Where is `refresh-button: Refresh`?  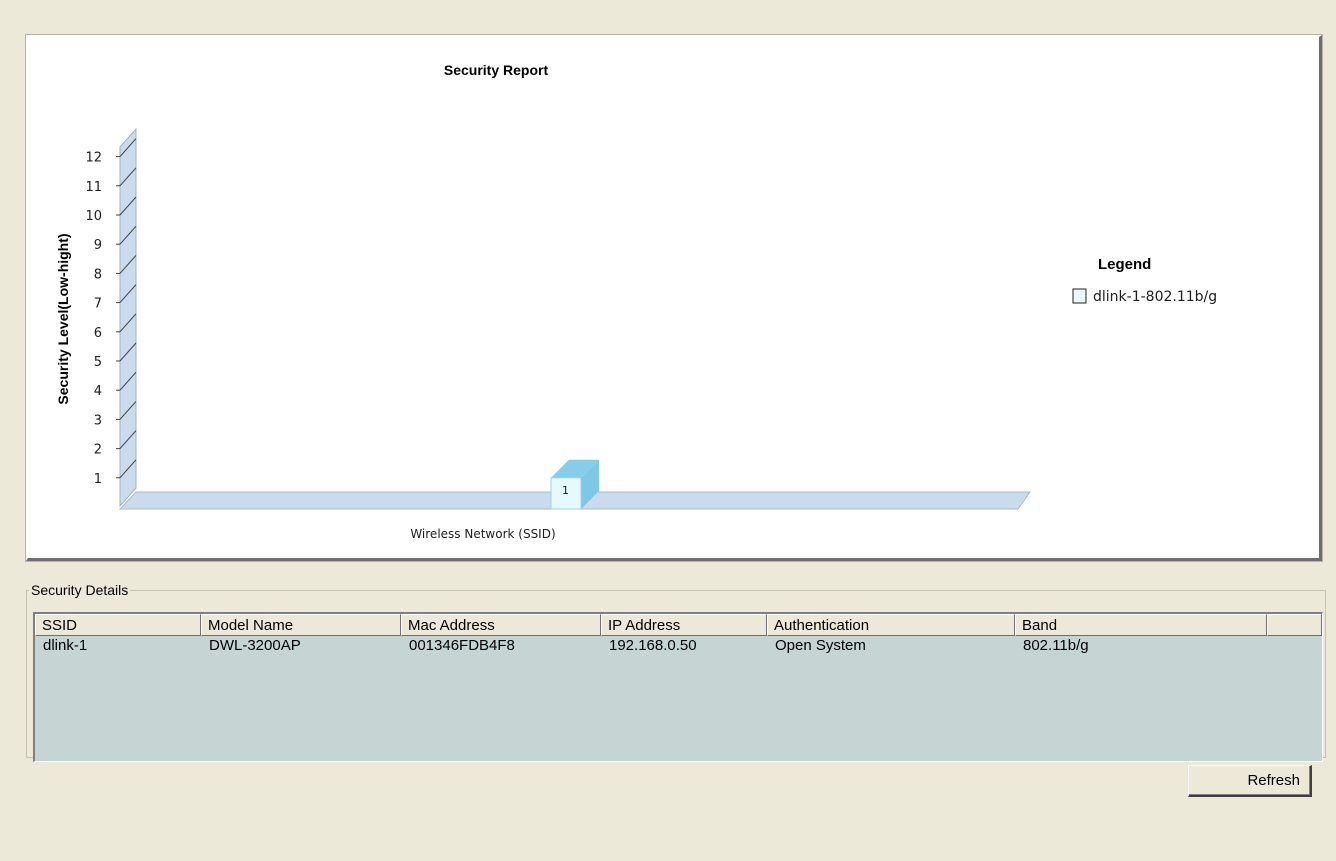 refresh-button: Refresh is located at coordinates (1250, 781).